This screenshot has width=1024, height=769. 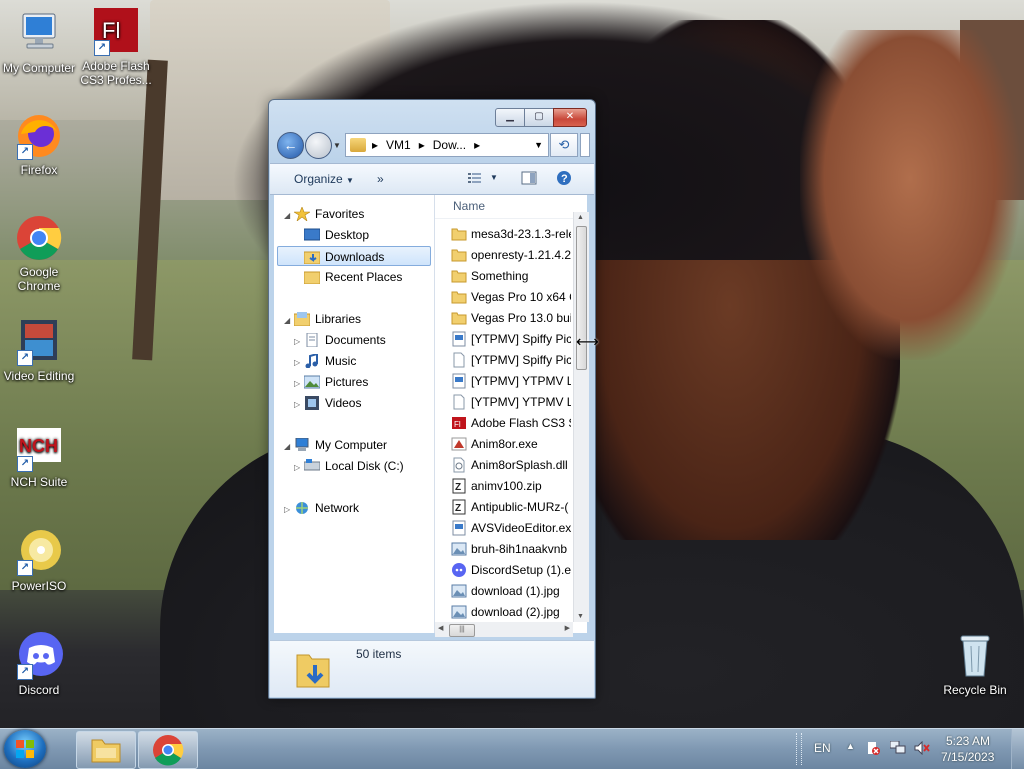 I want to click on file-row: Anim8orSplash.dll, so click(x=511, y=465).